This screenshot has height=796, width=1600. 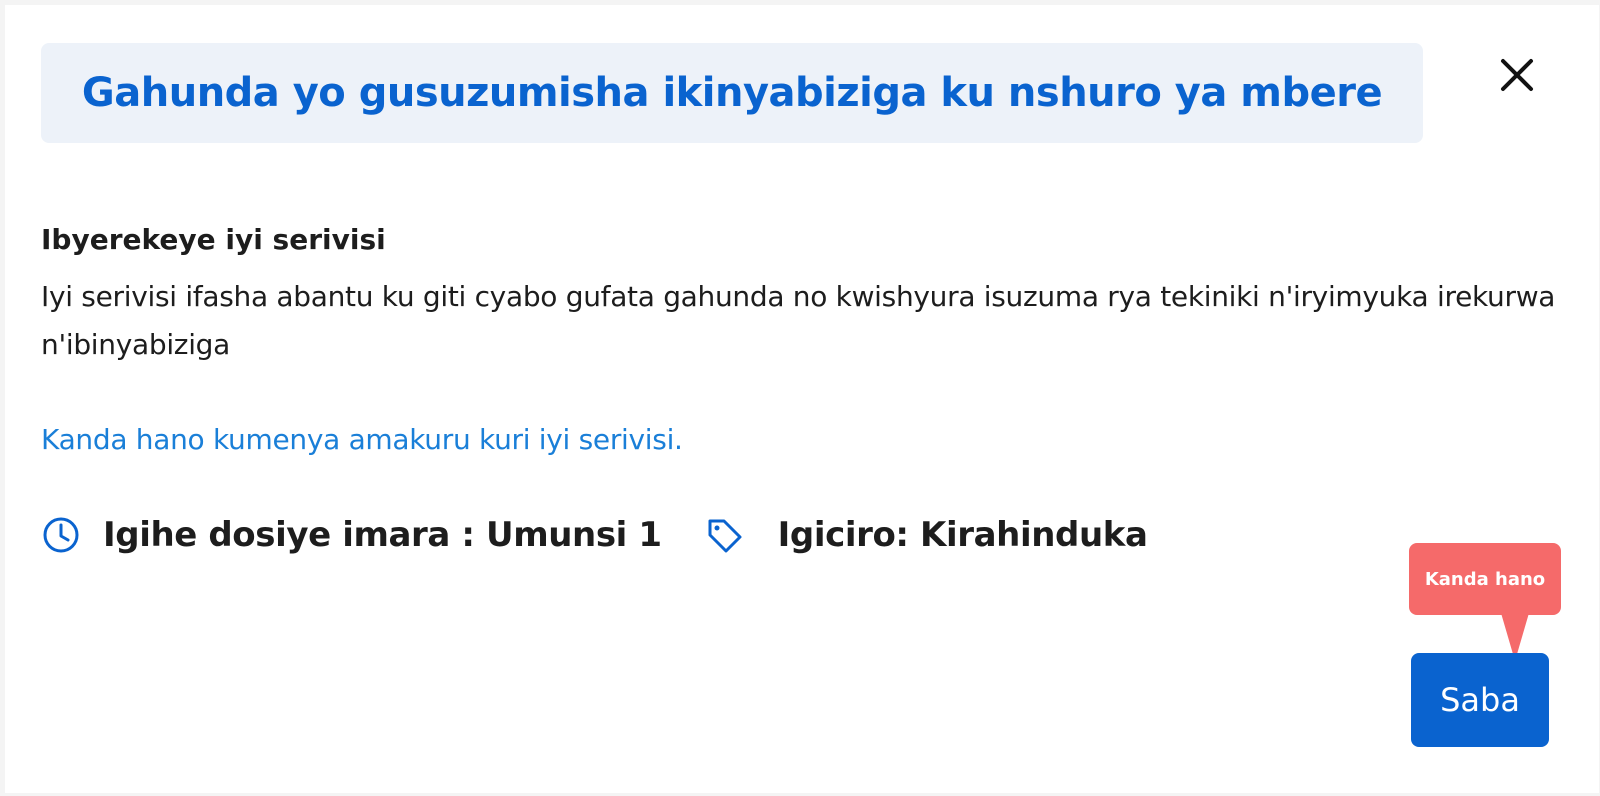 I want to click on click-here-tooltip: Kanda hano, so click(x=1485, y=579).